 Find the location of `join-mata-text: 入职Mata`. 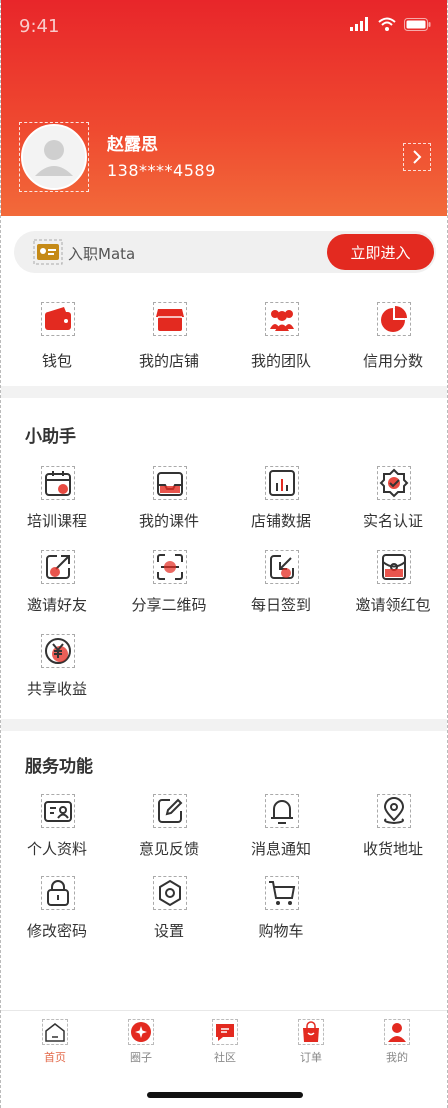

join-mata-text: 入职Mata is located at coordinates (102, 254).